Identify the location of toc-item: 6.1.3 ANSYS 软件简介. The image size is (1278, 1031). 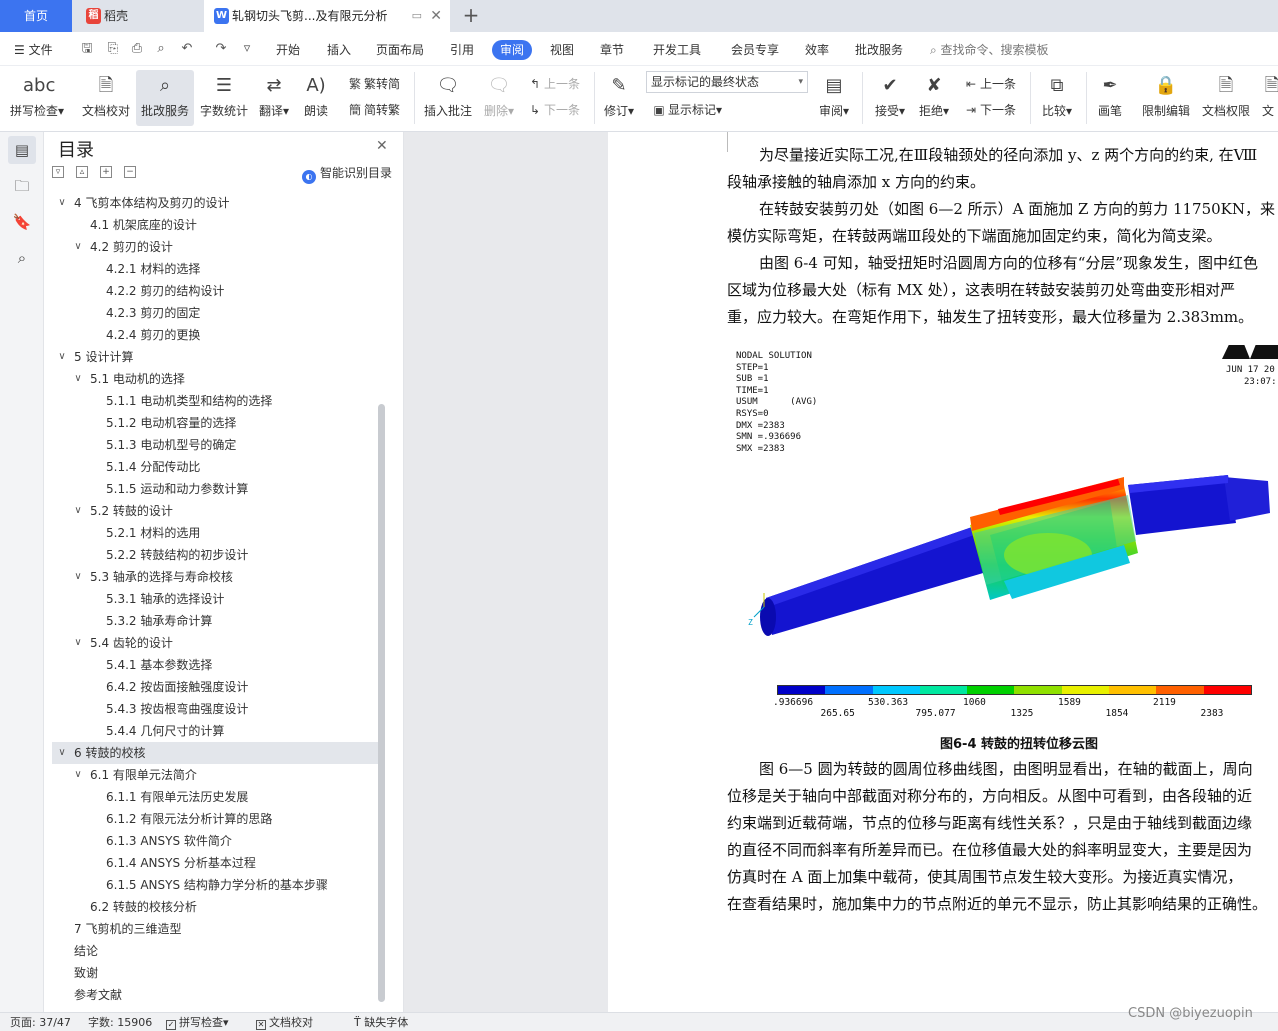
(215, 841).